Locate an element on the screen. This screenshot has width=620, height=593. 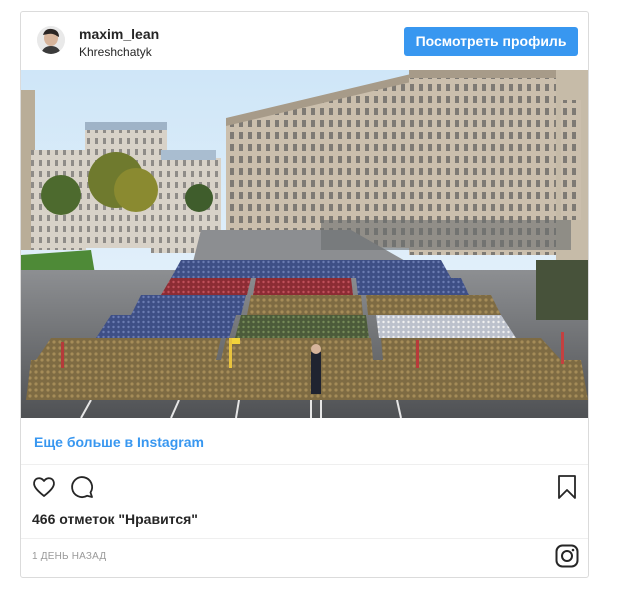
avatar is located at coordinates (51, 40).